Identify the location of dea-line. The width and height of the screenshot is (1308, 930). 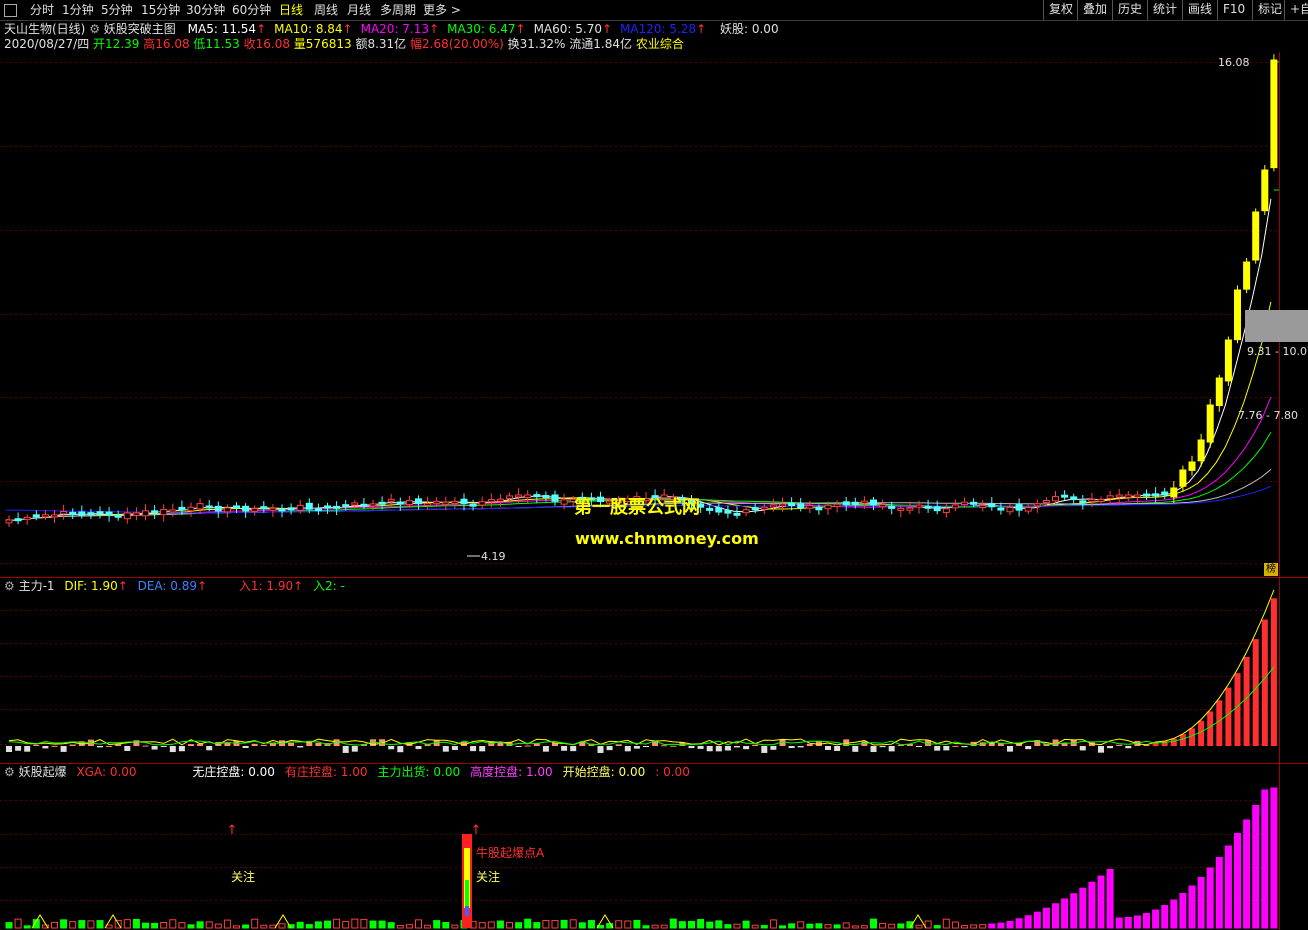
(641, 706).